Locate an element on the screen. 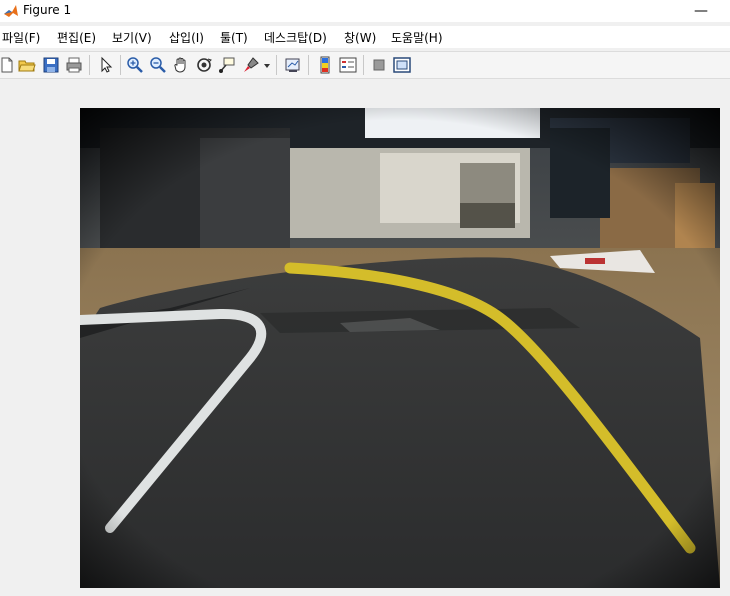 Image resolution: width=730 pixels, height=596 pixels. hide-plot-tools-icon is located at coordinates (379, 65).